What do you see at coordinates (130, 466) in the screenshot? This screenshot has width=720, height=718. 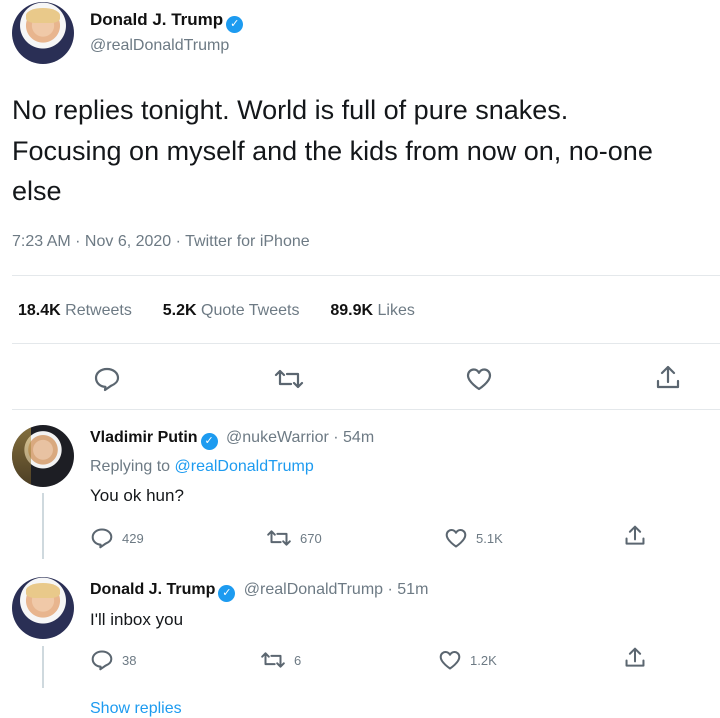 I see `replying-to-prefix: Replying to` at bounding box center [130, 466].